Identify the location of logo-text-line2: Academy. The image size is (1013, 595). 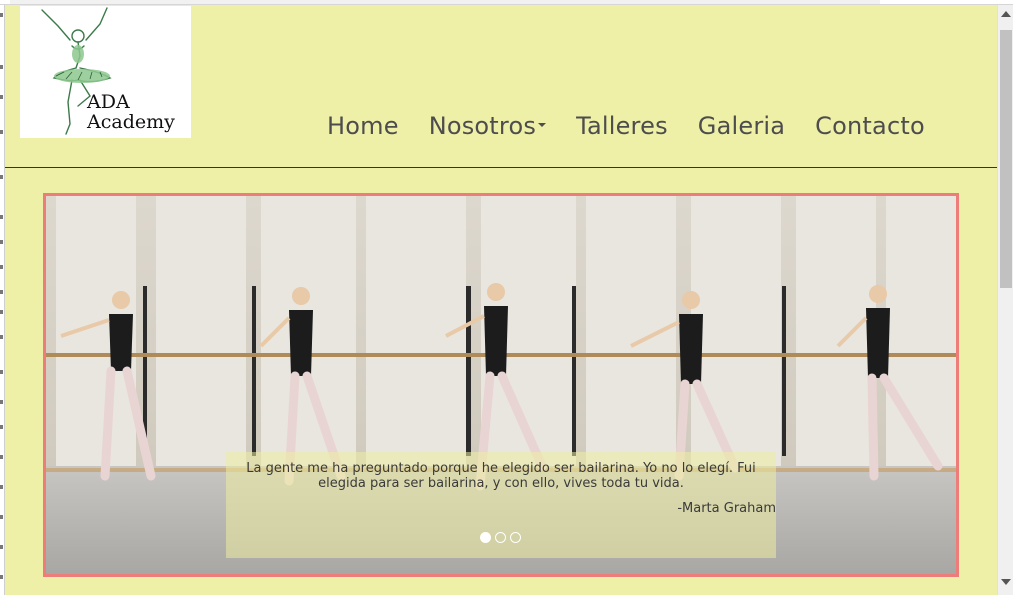
(131, 122).